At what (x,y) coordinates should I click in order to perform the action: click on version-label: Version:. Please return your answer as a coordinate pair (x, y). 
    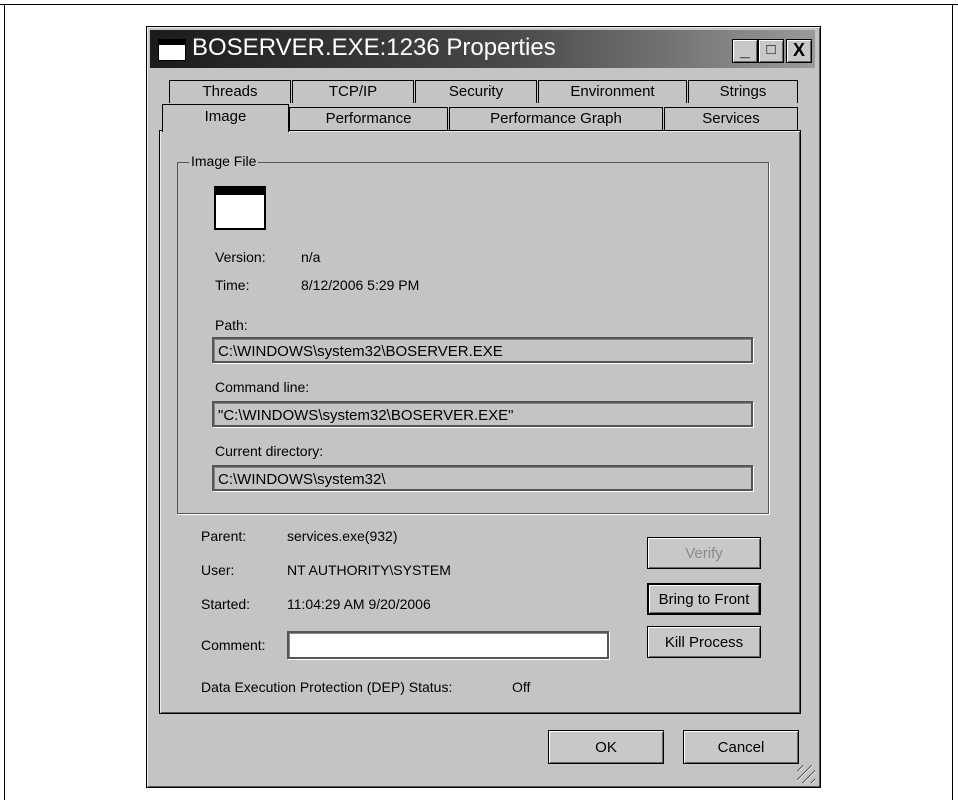
    Looking at the image, I should click on (240, 257).